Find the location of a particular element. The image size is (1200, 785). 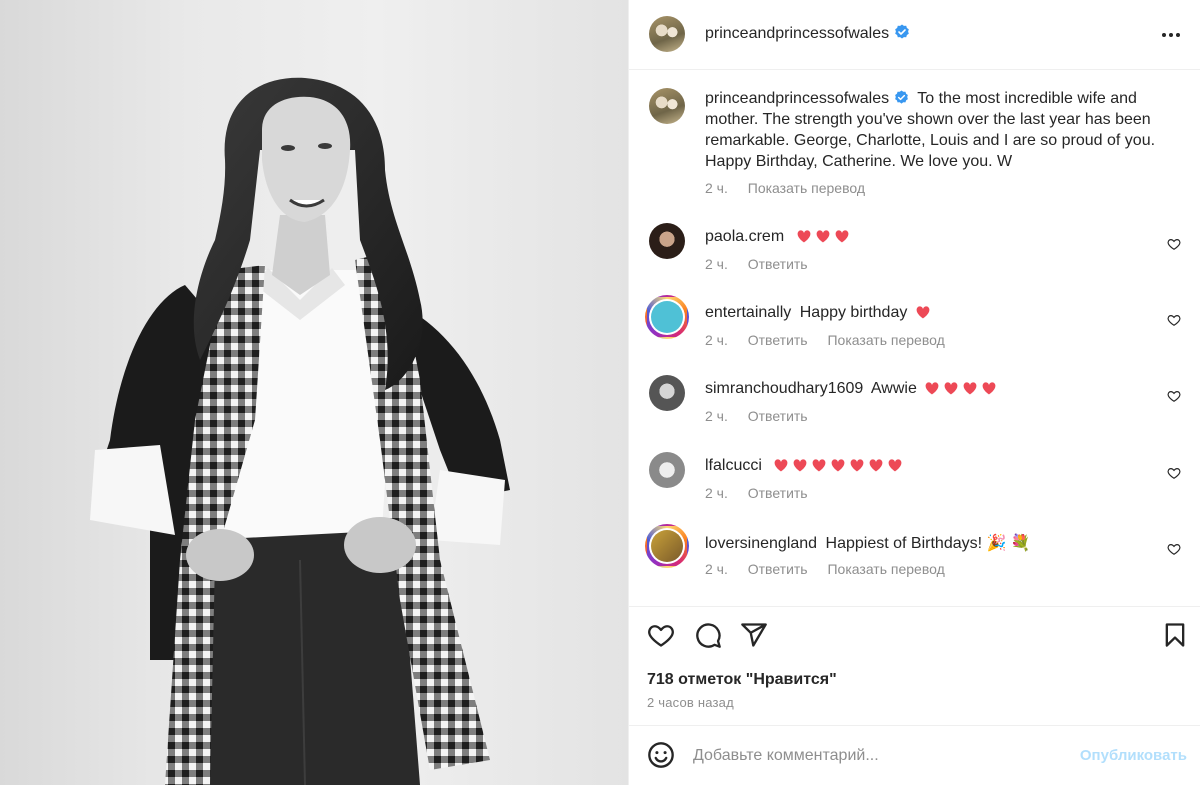

comment-username: paola.crem is located at coordinates (744, 236).